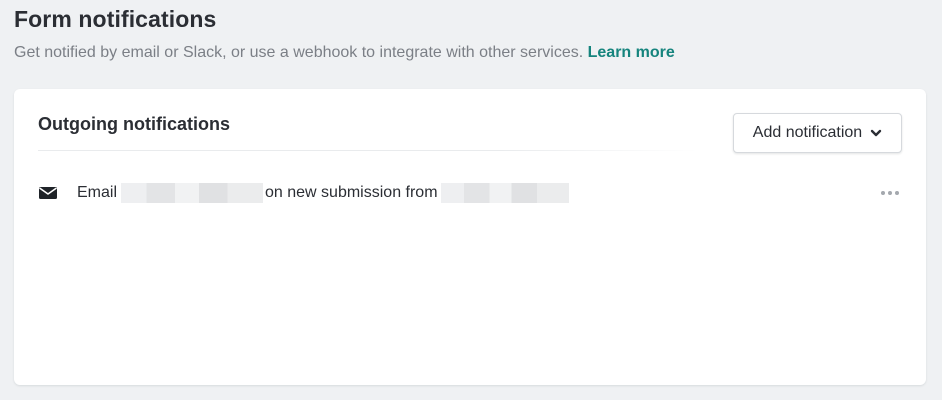  I want to click on redacted-recipient, so click(192, 193).